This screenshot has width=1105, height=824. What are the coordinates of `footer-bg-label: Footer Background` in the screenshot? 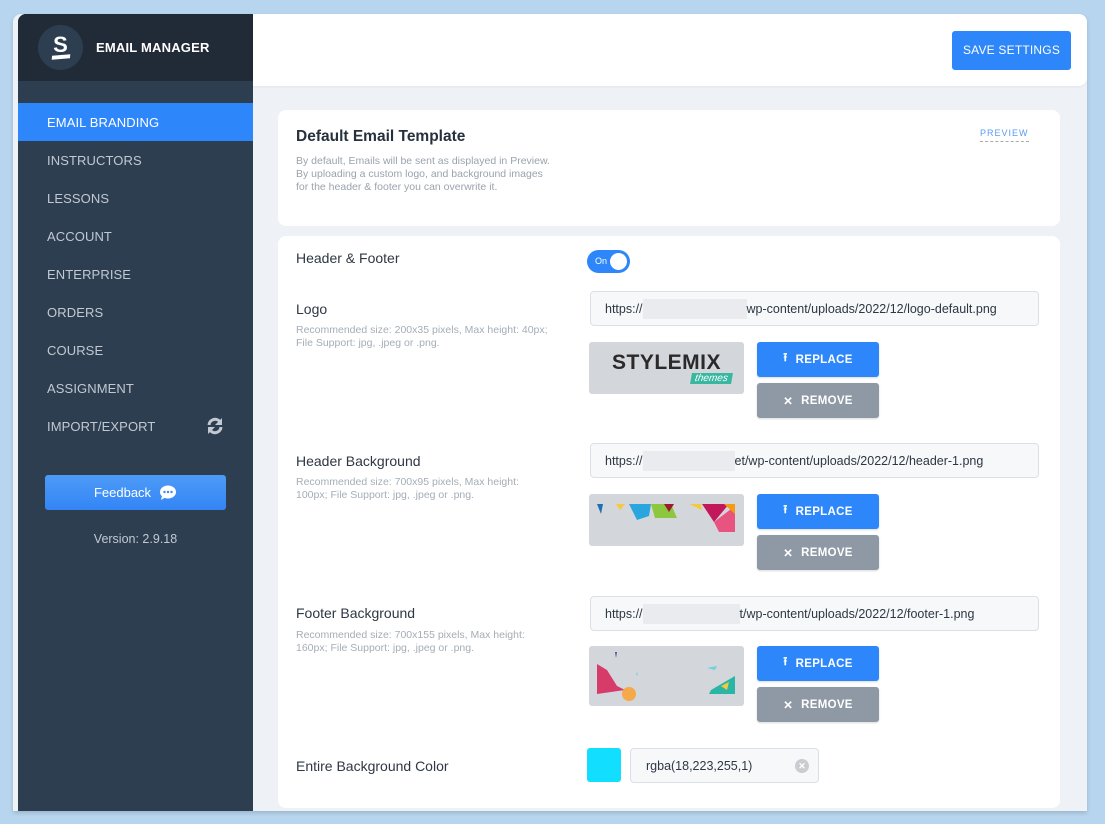 It's located at (356, 613).